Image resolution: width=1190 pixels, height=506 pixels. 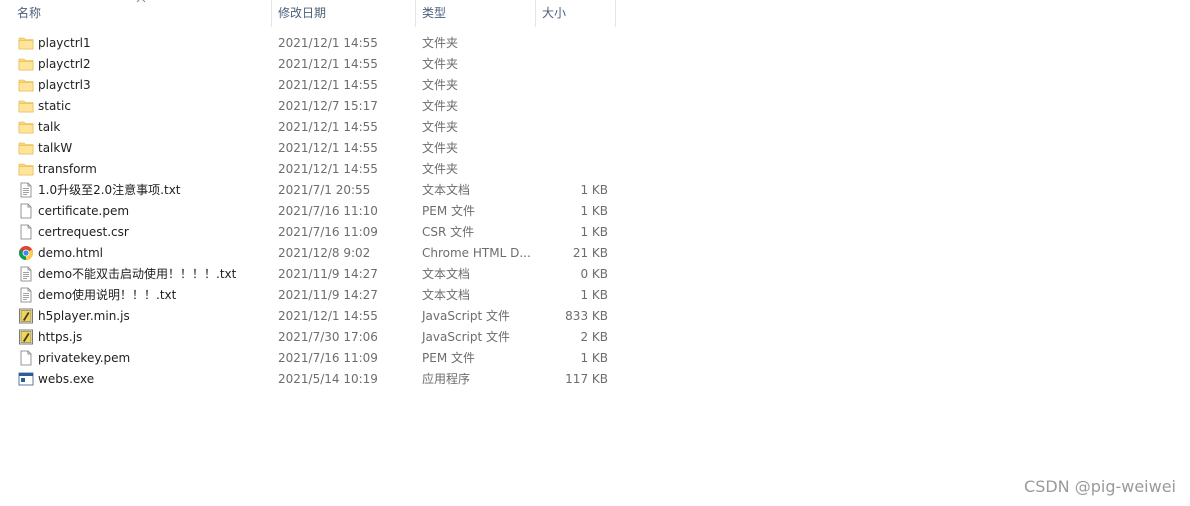 I want to click on file-row: talk 2021/12/1 14:55 文件夹, so click(x=308, y=127).